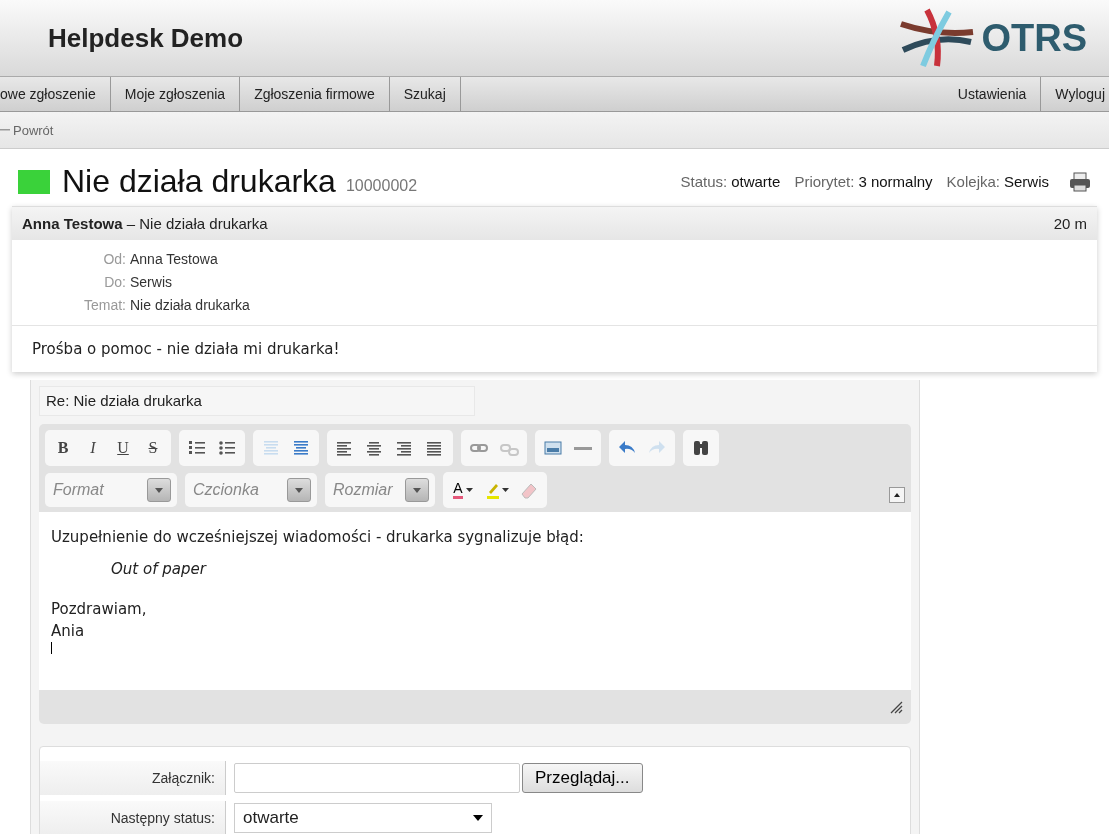 Image resolution: width=1109 pixels, height=834 pixels. What do you see at coordinates (99, 609) in the screenshot?
I see `editor-text: Pozdrawiam,` at bounding box center [99, 609].